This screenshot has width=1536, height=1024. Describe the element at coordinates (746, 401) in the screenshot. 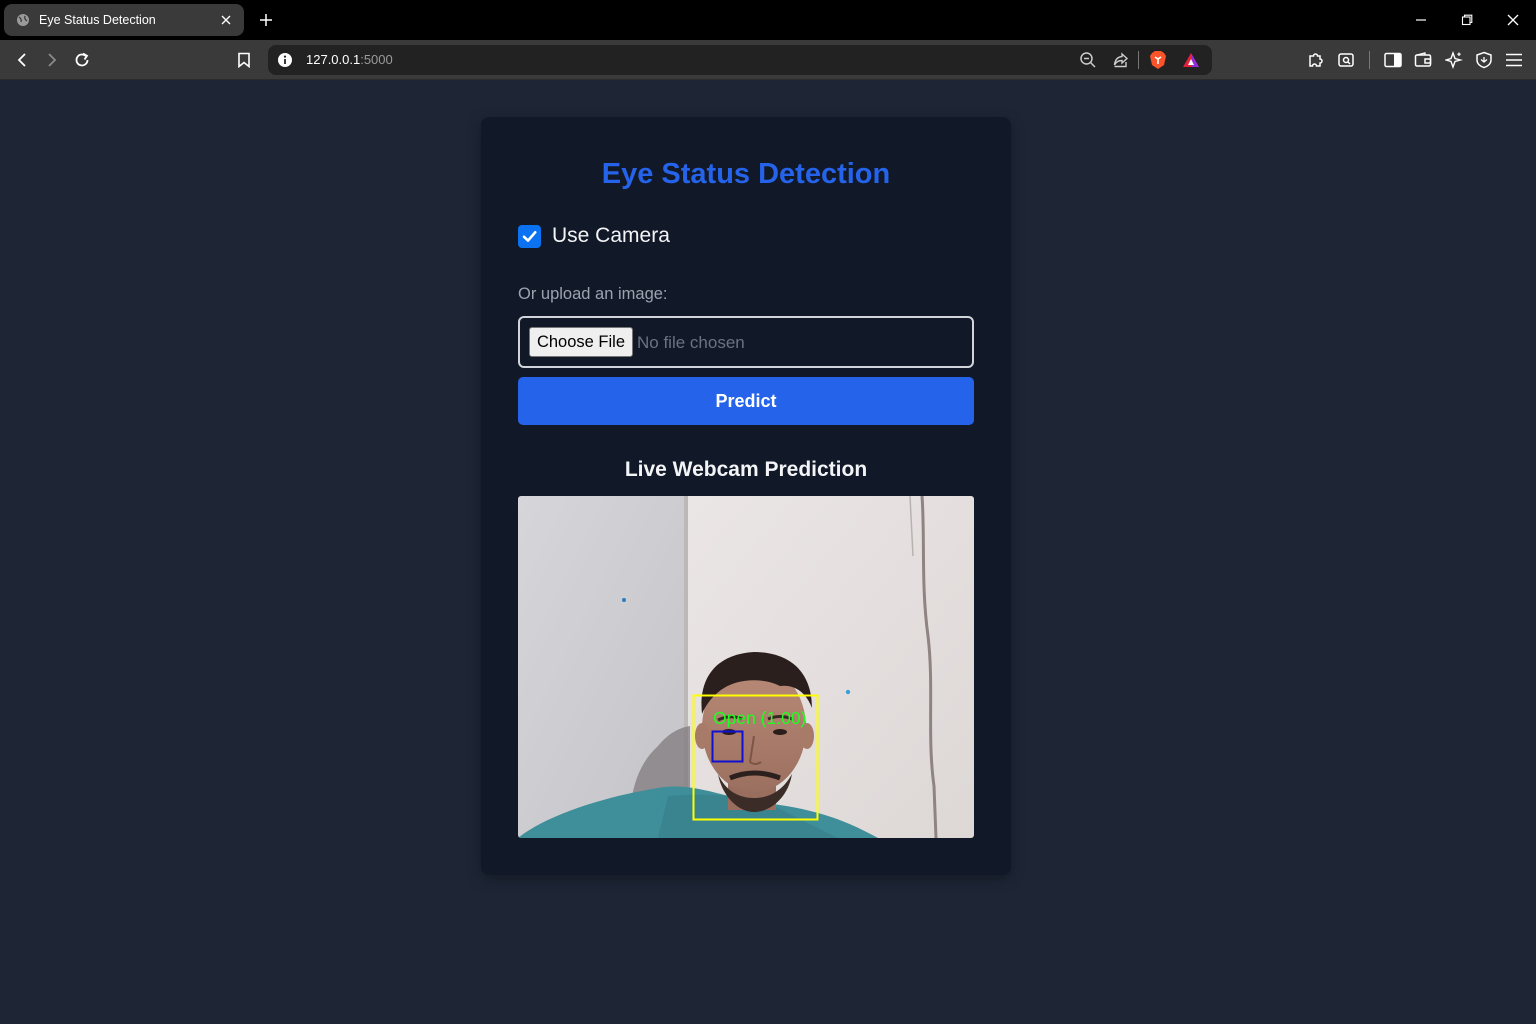

I see `predict-button: Predict` at that location.